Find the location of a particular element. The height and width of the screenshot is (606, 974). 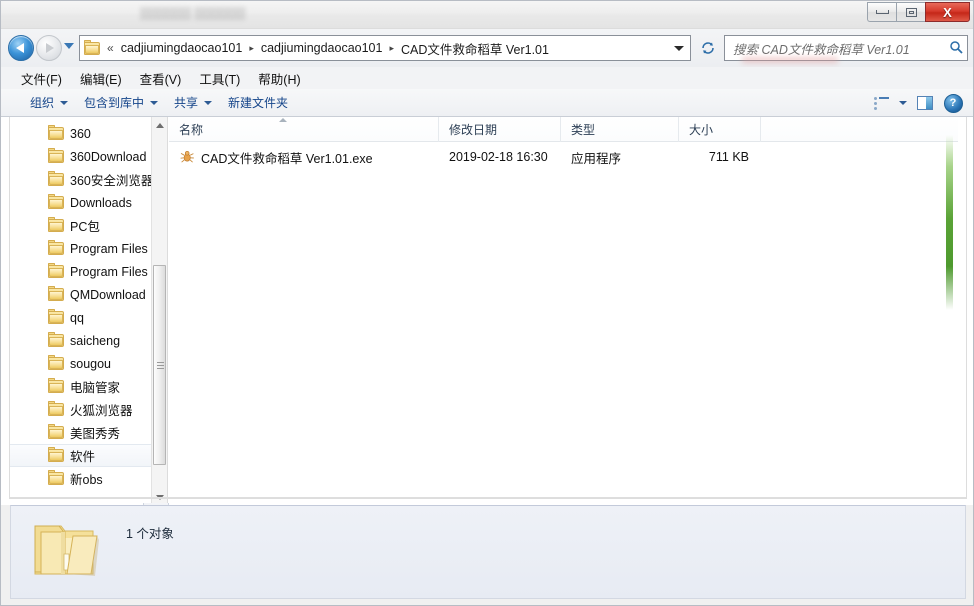

tree-item-label: 360 is located at coordinates (80, 133).